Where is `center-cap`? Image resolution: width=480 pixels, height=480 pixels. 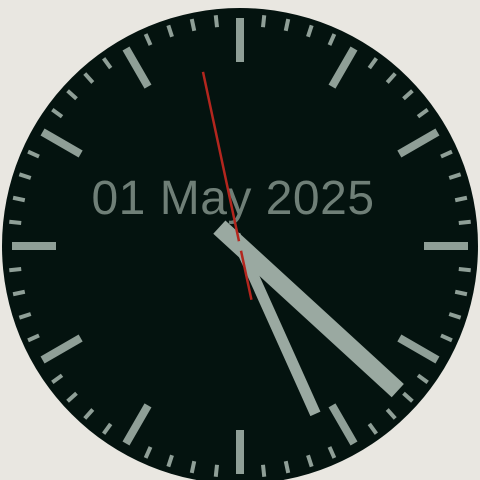
center-cap is located at coordinates (240, 246).